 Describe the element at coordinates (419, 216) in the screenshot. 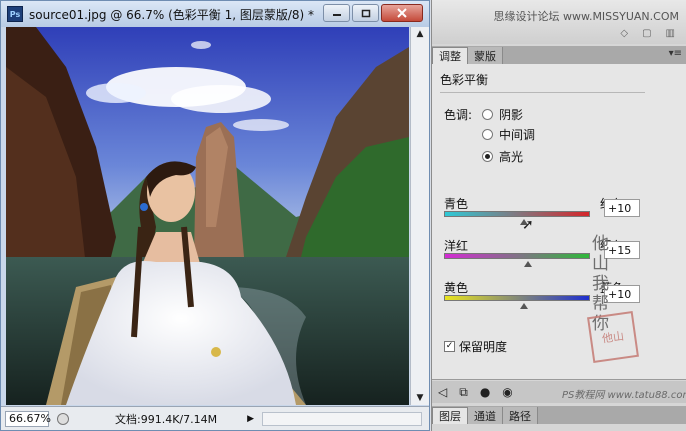

I see `vertical-scrollbar: ▲ ▼` at that location.